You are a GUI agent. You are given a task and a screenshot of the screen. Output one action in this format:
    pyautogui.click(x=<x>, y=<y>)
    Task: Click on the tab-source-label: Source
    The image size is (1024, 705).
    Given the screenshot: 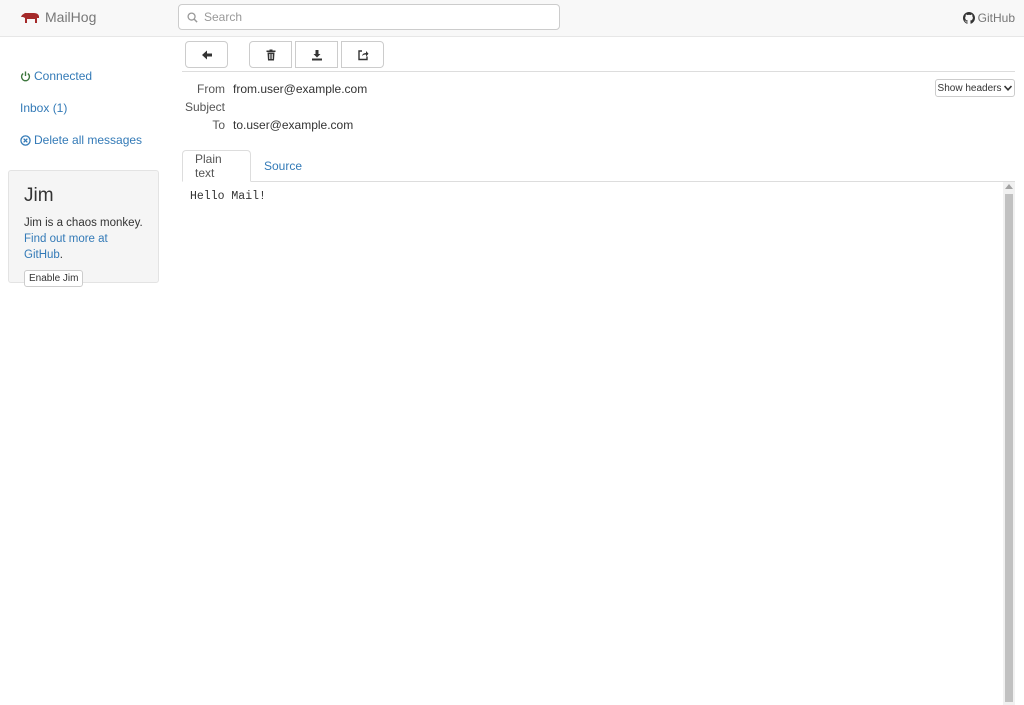 What is the action you would take?
    pyautogui.click(x=283, y=166)
    